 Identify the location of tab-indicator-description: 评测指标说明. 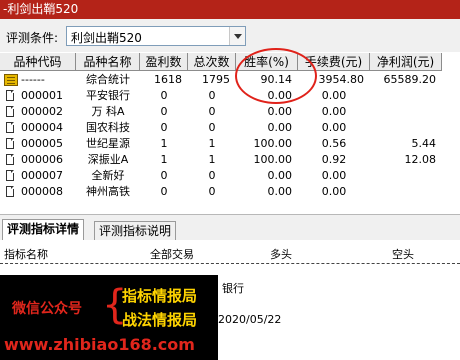
(135, 231).